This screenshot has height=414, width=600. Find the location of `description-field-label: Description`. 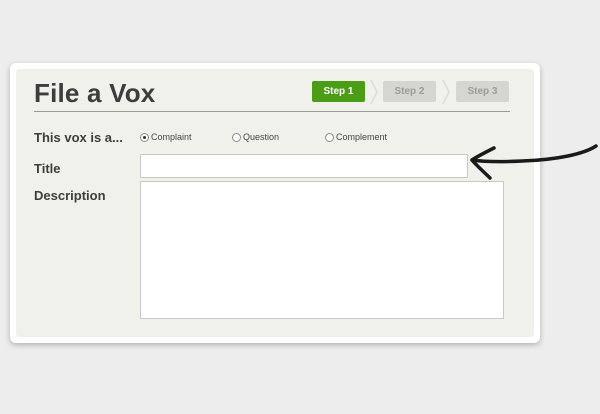

description-field-label: Description is located at coordinates (70, 195).